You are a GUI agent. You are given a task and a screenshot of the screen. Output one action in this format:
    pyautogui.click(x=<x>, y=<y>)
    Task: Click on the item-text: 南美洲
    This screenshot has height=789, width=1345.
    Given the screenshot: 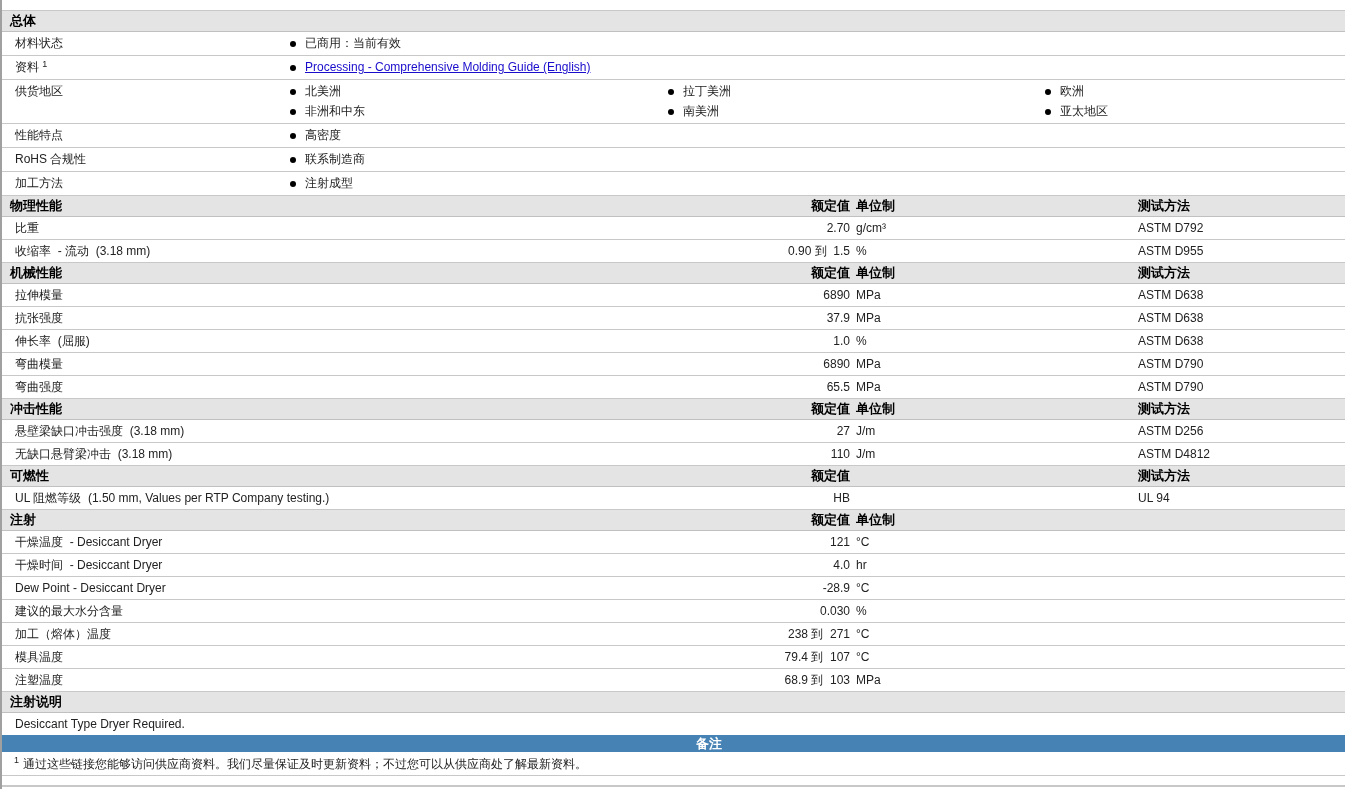 What is the action you would take?
    pyautogui.click(x=701, y=111)
    